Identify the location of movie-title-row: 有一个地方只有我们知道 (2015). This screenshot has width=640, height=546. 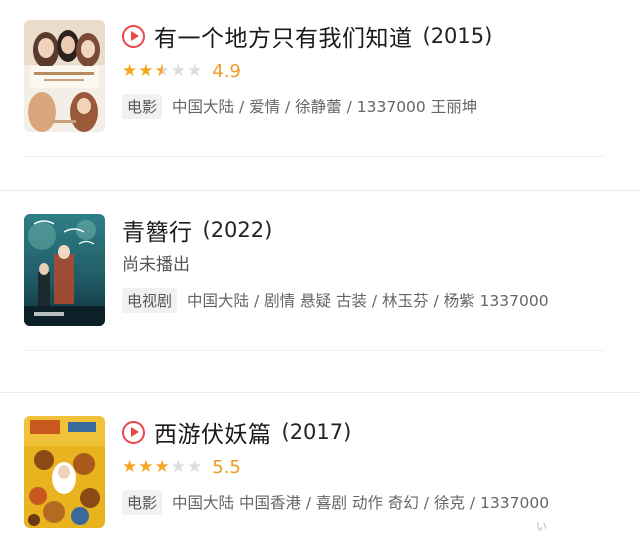
(366, 36).